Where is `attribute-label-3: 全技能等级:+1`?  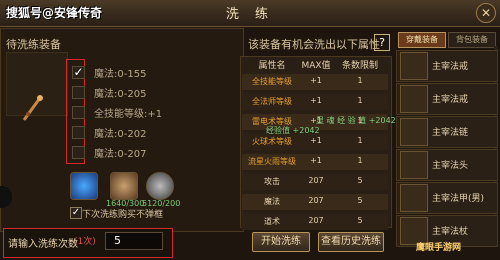 attribute-label-3: 全技能等级:+1 is located at coordinates (128, 114).